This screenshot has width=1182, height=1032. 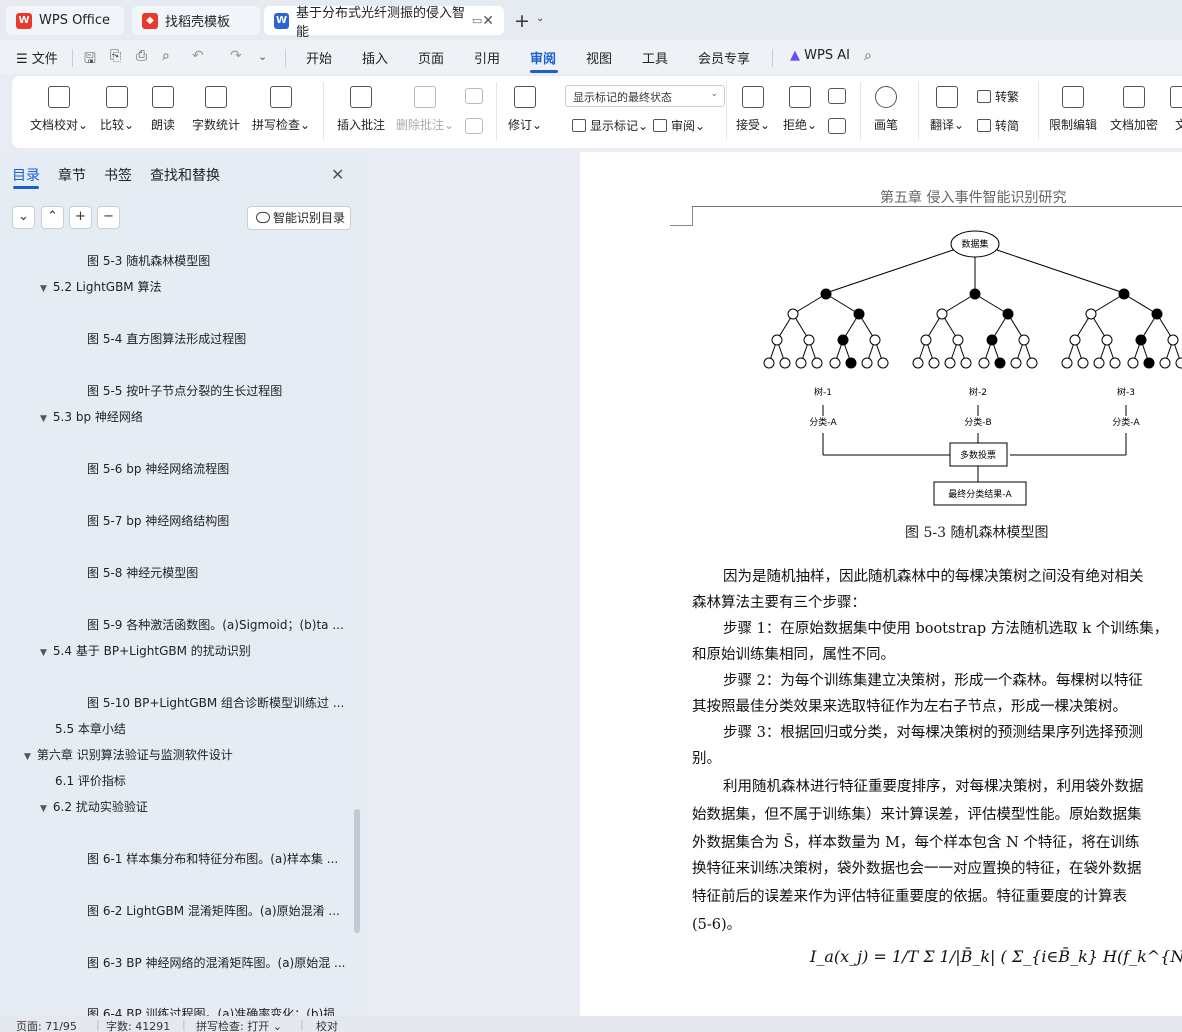 What do you see at coordinates (868, 56) in the screenshot?
I see `search-icon: ⌕` at bounding box center [868, 56].